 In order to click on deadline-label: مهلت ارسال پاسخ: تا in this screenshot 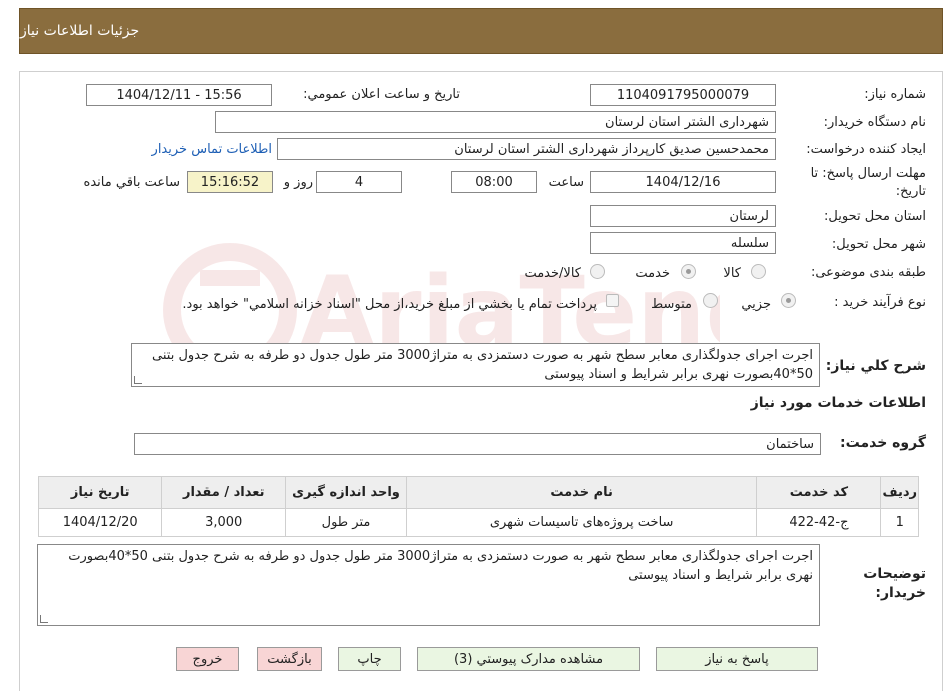, I will do `click(868, 173)`.